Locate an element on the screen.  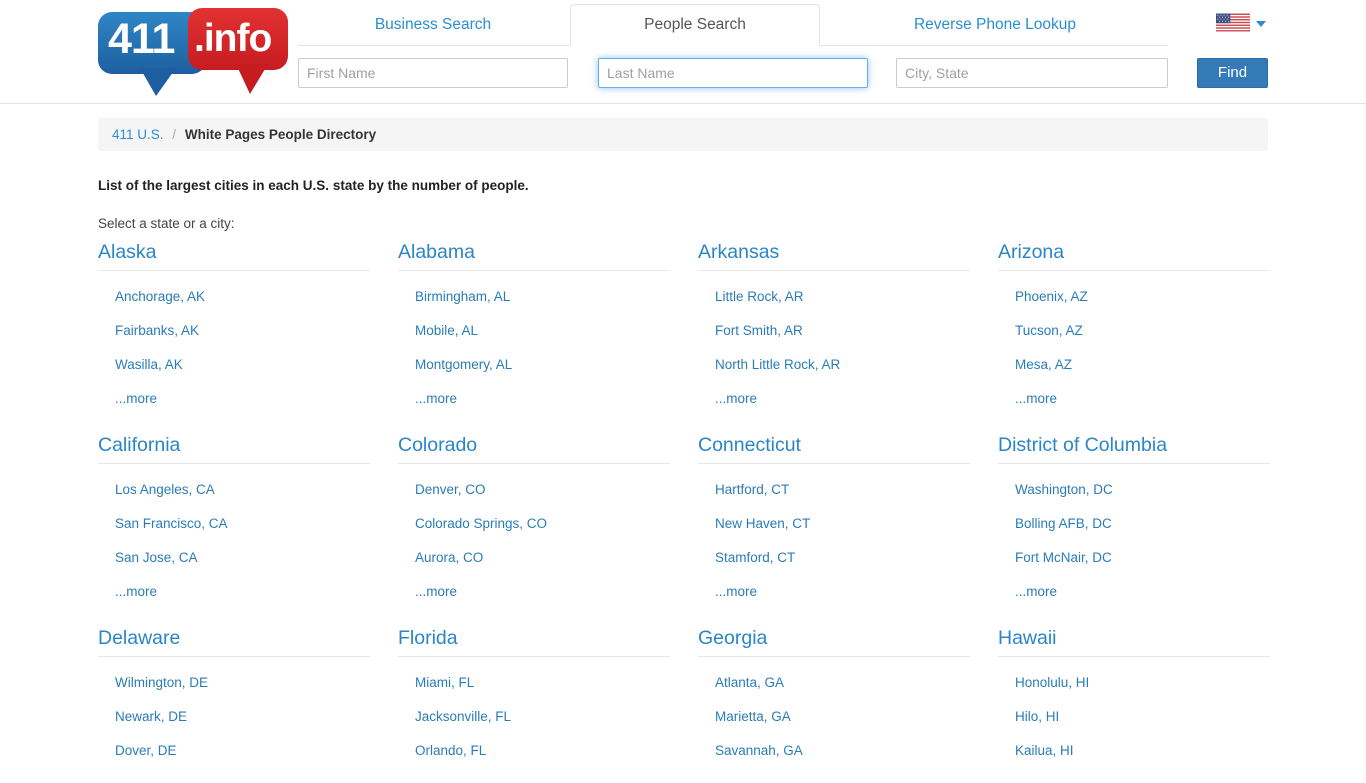
city-link: Little Rock, AR is located at coordinates (842, 297).